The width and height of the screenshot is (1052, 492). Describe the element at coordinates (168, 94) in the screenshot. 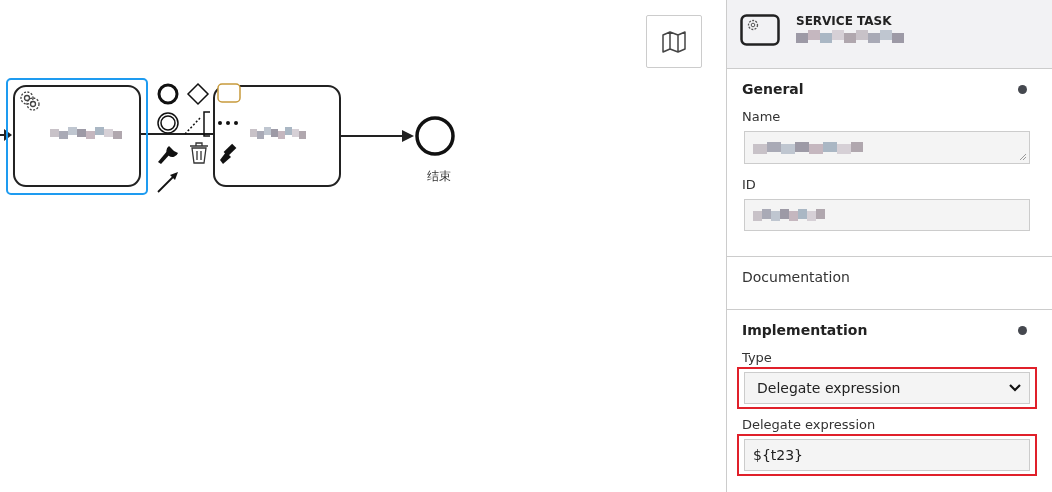

I see `end-event-icon` at that location.